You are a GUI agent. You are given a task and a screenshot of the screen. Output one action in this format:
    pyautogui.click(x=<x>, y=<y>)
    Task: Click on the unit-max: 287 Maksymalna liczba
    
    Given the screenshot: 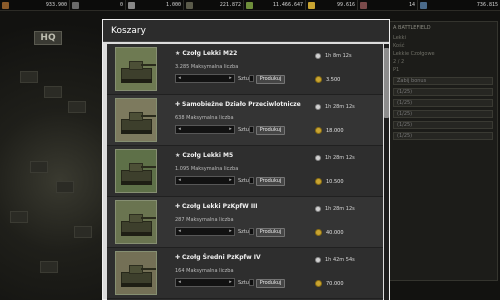 What is the action you would take?
    pyautogui.click(x=204, y=220)
    